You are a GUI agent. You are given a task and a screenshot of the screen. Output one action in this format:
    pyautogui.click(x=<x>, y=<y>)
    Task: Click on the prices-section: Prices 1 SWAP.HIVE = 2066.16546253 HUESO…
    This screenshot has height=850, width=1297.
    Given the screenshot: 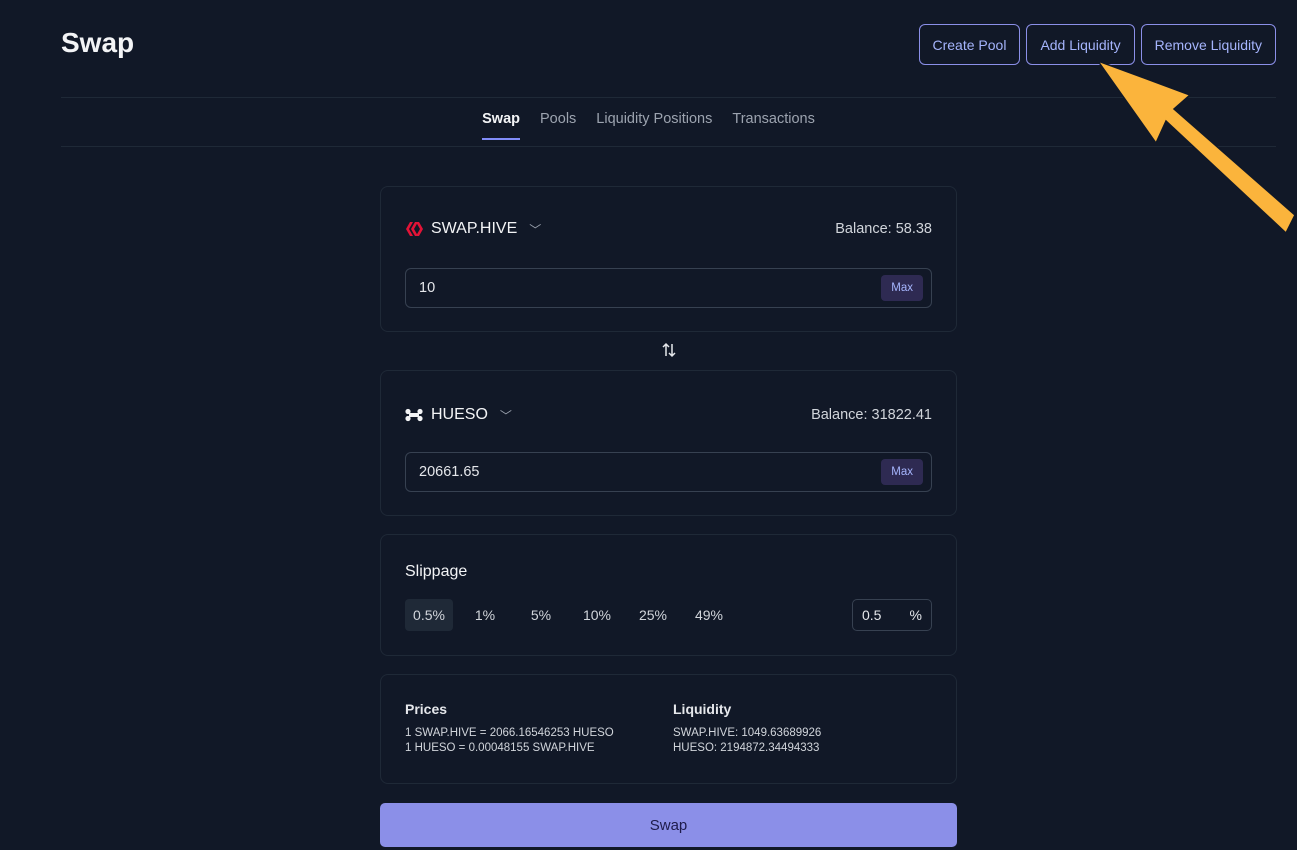 What is the action you would take?
    pyautogui.click(x=509, y=728)
    